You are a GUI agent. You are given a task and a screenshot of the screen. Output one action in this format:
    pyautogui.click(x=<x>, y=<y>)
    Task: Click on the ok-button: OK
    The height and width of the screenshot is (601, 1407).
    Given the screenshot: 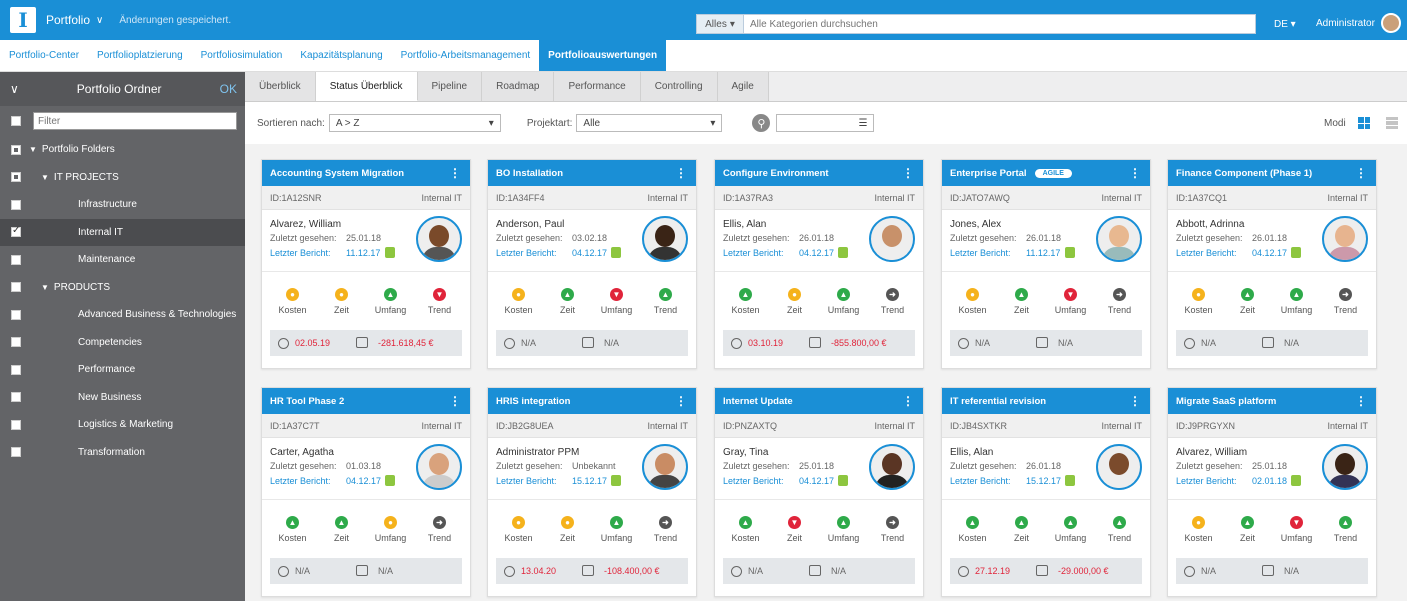 What is the action you would take?
    pyautogui.click(x=228, y=89)
    